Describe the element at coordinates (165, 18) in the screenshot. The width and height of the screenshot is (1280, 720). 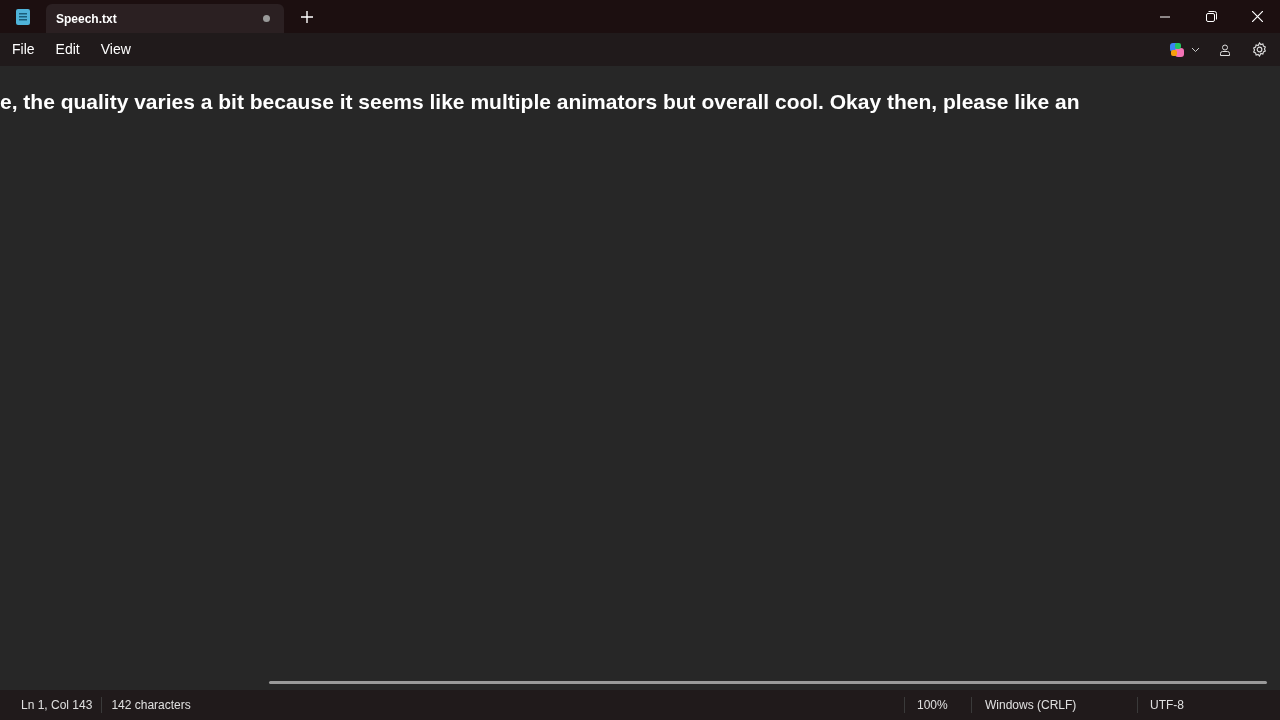
I see `file-tab: Speech.txt` at that location.